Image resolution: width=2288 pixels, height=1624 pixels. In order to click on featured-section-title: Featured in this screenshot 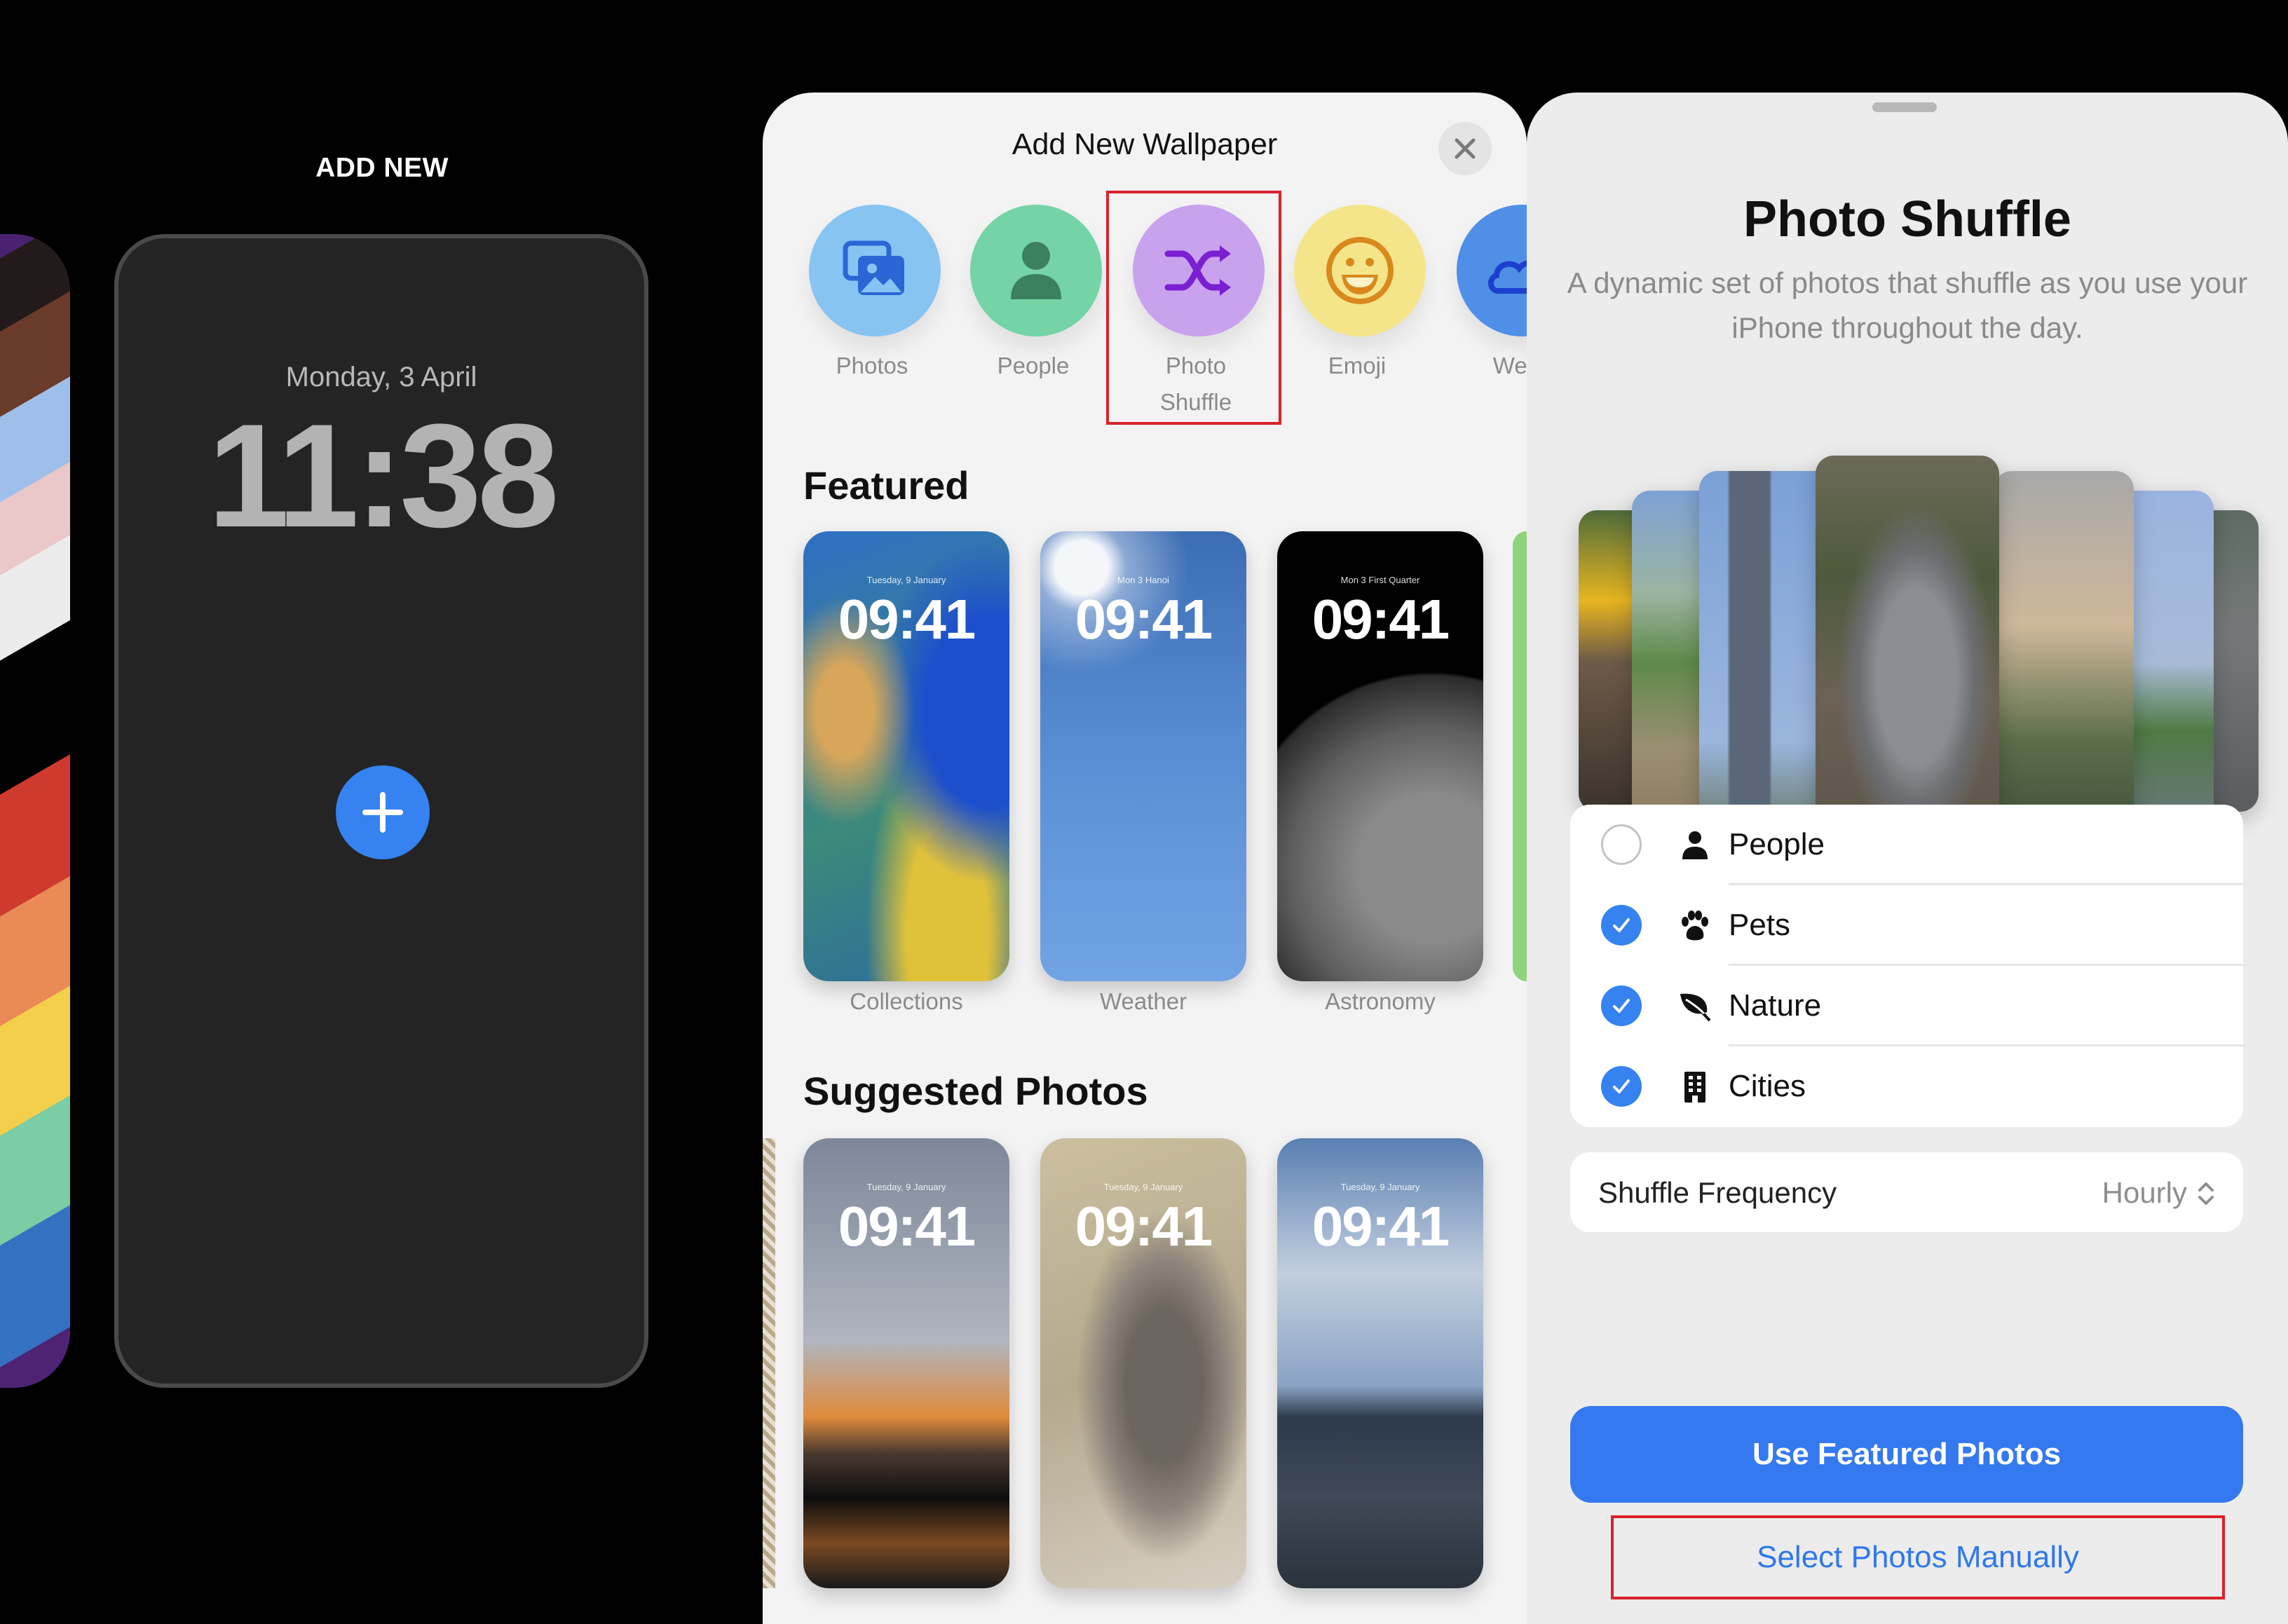, I will do `click(886, 485)`.